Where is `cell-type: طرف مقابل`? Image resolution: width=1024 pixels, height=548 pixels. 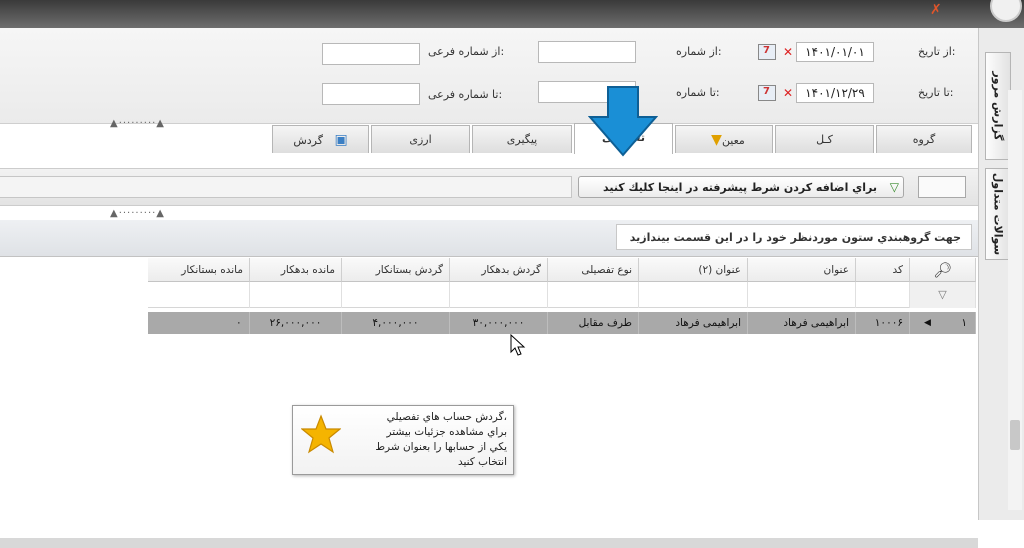
cell-type: طرف مقابل is located at coordinates (593, 323).